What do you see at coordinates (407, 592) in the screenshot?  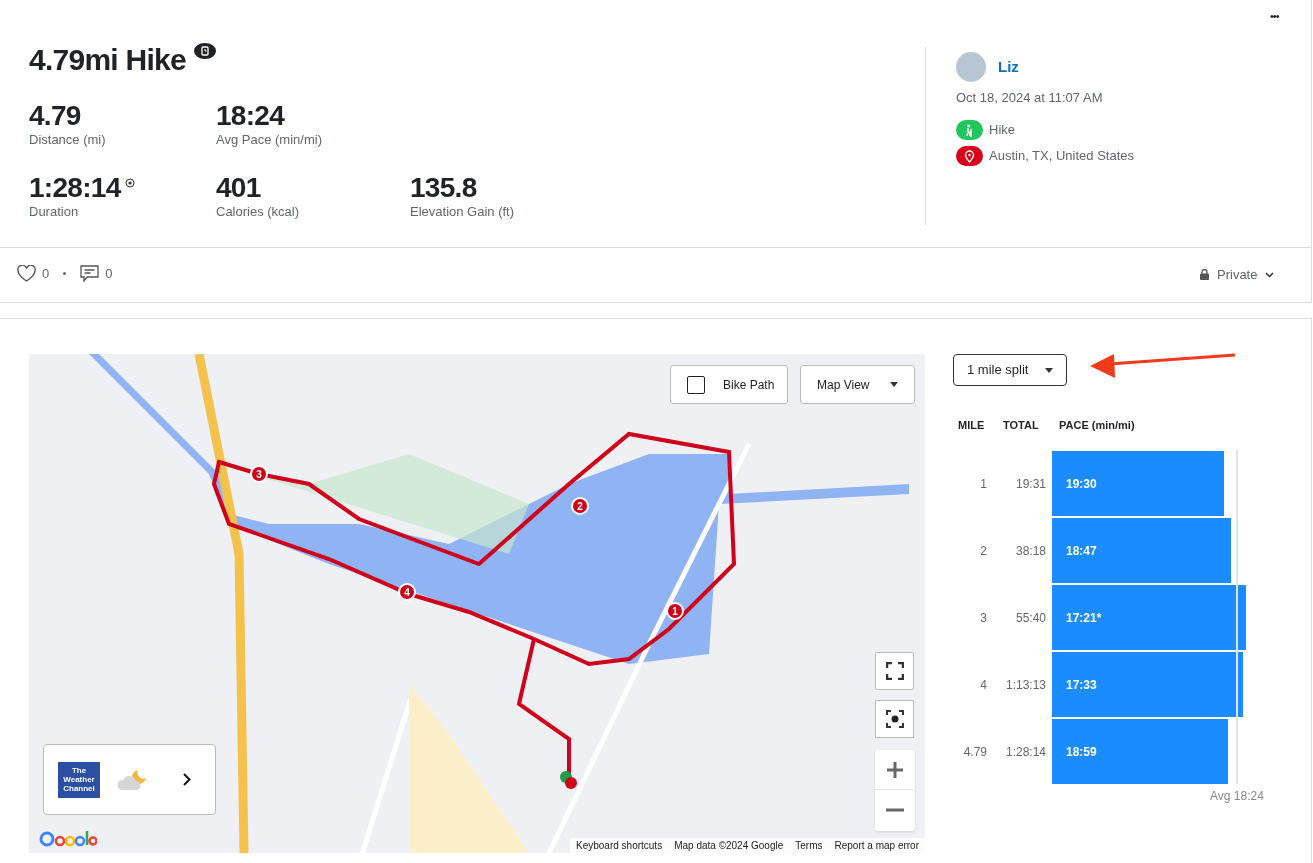 I see `route-marker: 4` at bounding box center [407, 592].